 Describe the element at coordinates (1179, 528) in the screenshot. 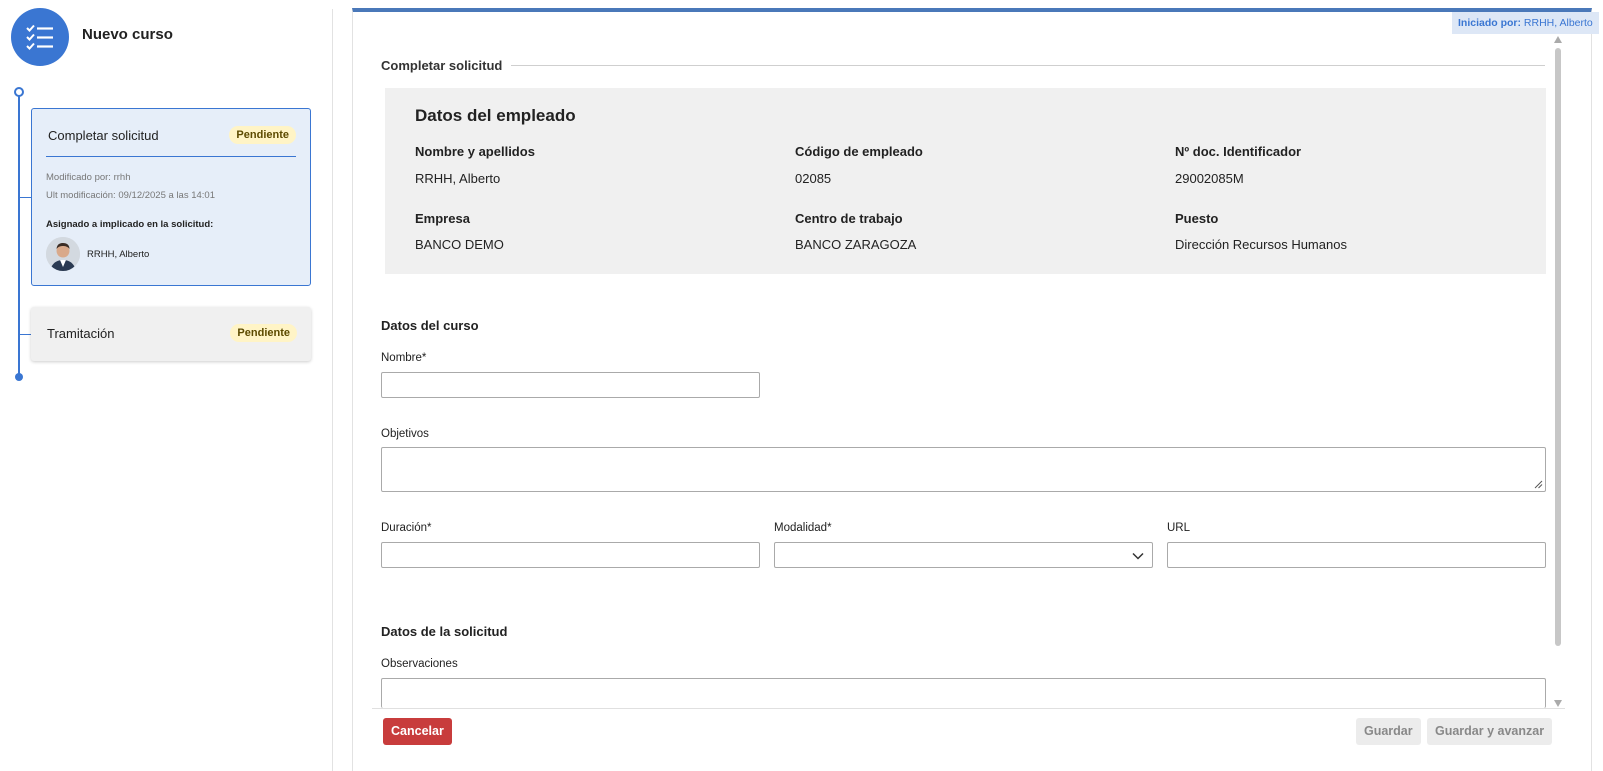

I see `url-label: URL` at that location.